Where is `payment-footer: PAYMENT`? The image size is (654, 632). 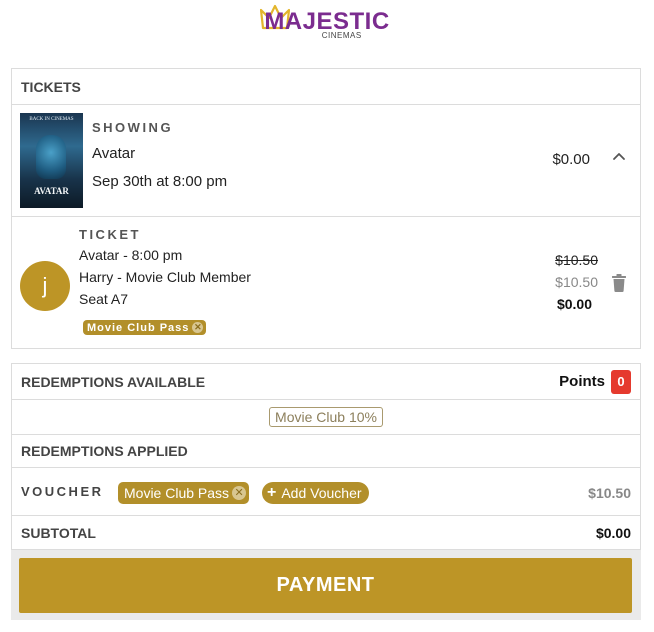 payment-footer: PAYMENT is located at coordinates (326, 585).